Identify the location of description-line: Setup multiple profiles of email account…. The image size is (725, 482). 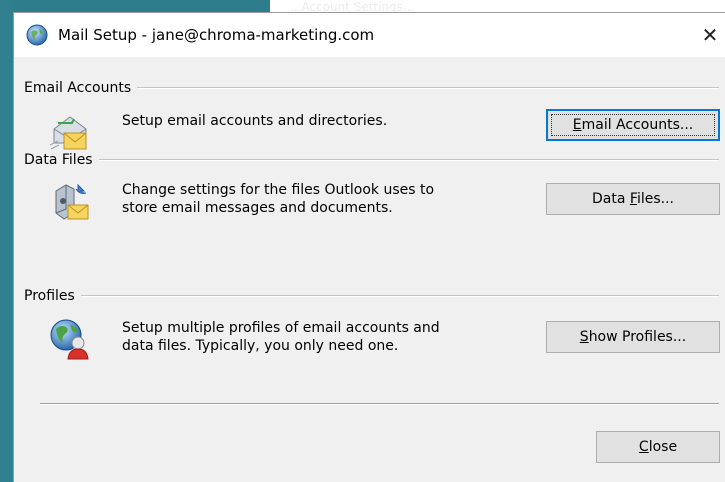
(281, 328).